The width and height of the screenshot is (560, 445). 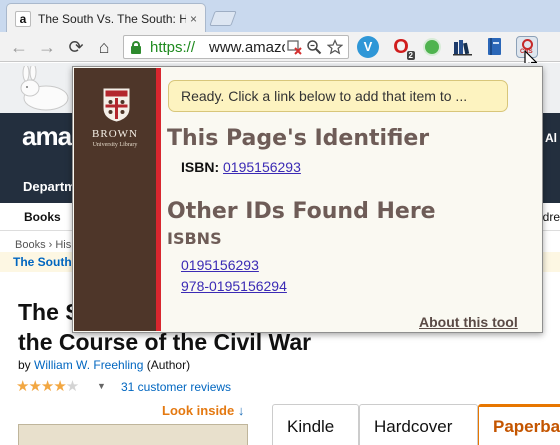 What do you see at coordinates (47, 47) in the screenshot?
I see `forward-button: →` at bounding box center [47, 47].